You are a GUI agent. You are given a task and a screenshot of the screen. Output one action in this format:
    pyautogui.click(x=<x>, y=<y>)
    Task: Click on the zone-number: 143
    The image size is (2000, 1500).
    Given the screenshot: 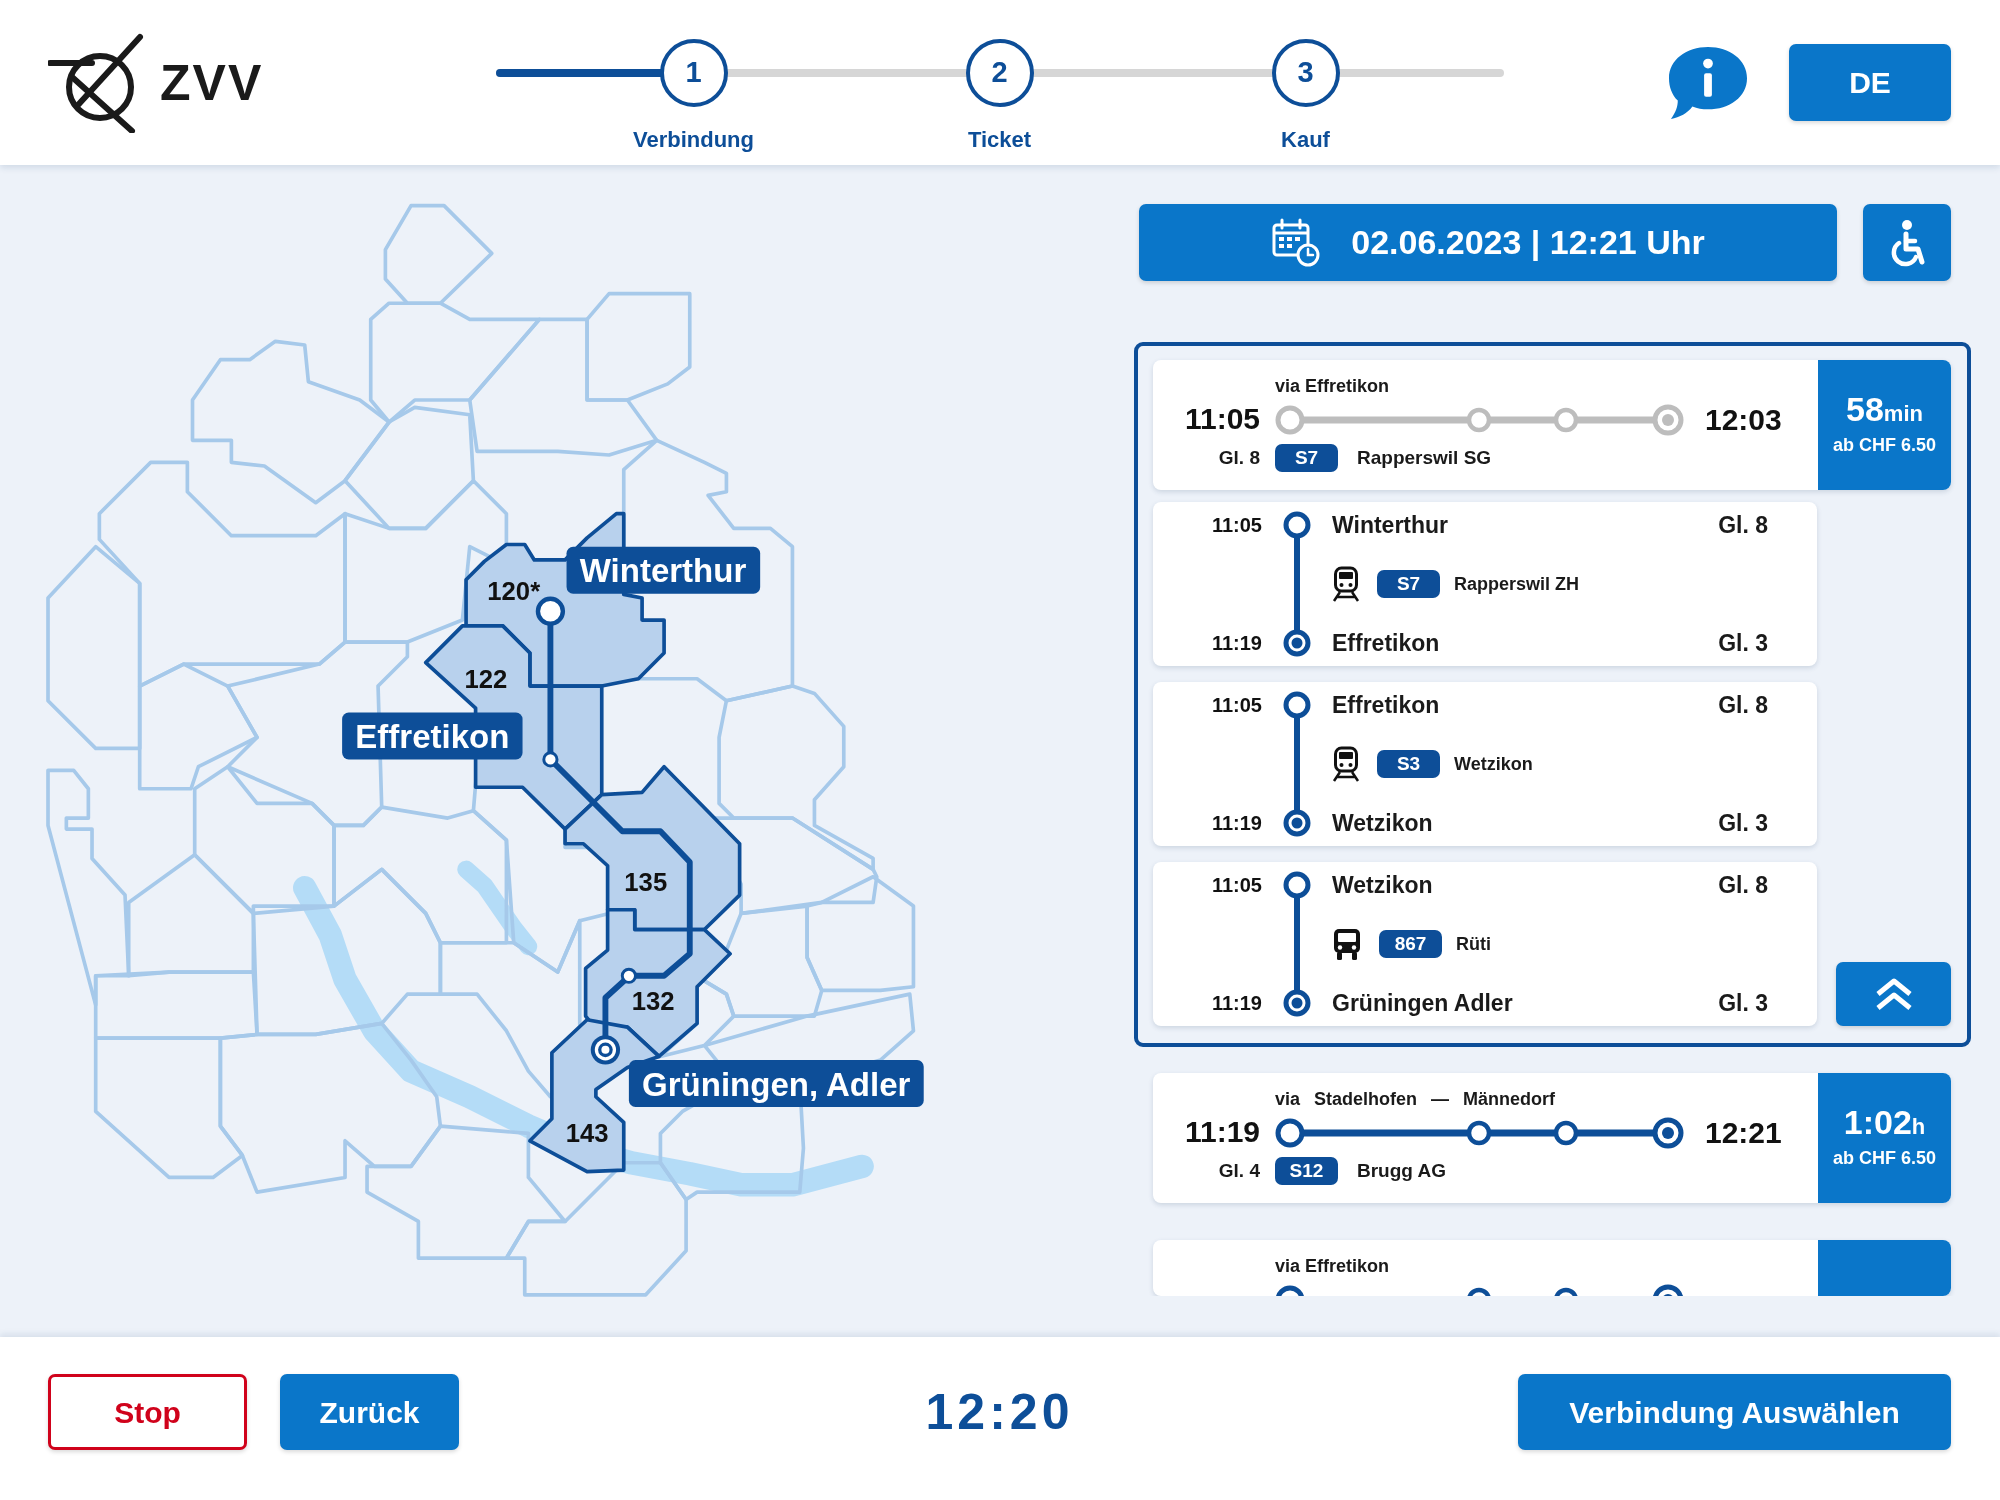 What is the action you would take?
    pyautogui.click(x=587, y=1133)
    